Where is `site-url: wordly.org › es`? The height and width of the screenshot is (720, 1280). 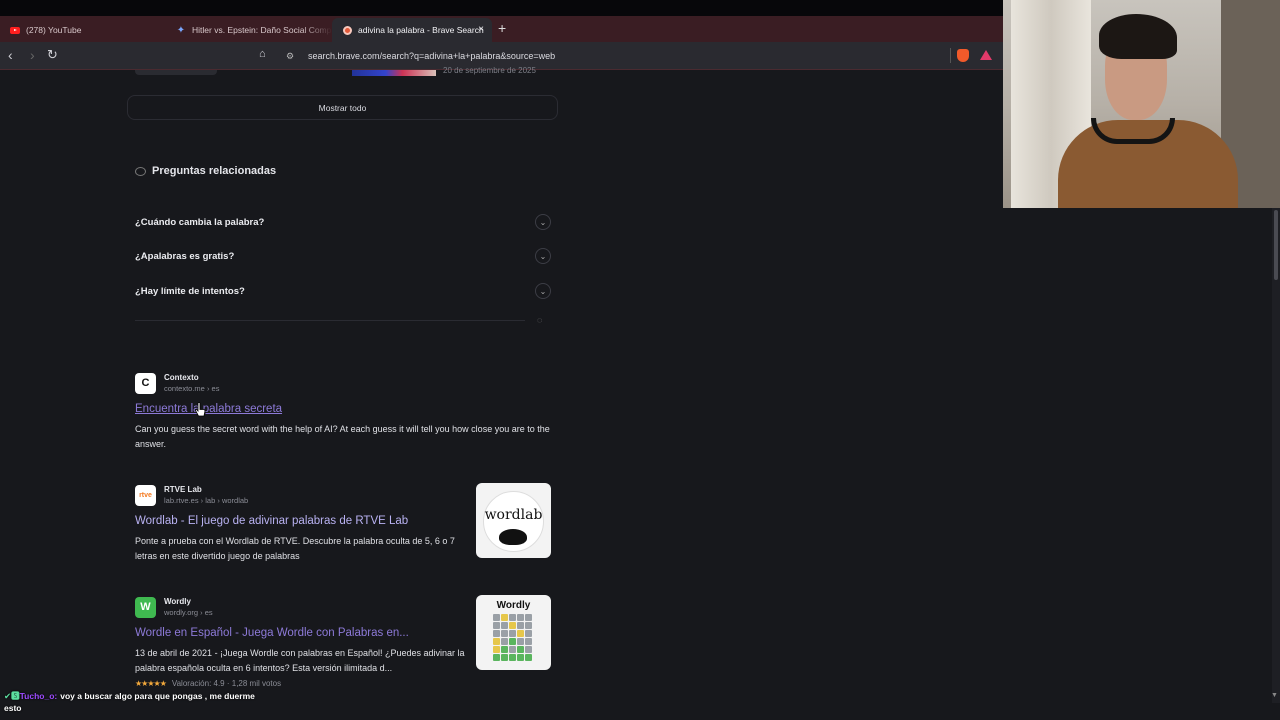
site-url: wordly.org › es is located at coordinates (188, 612).